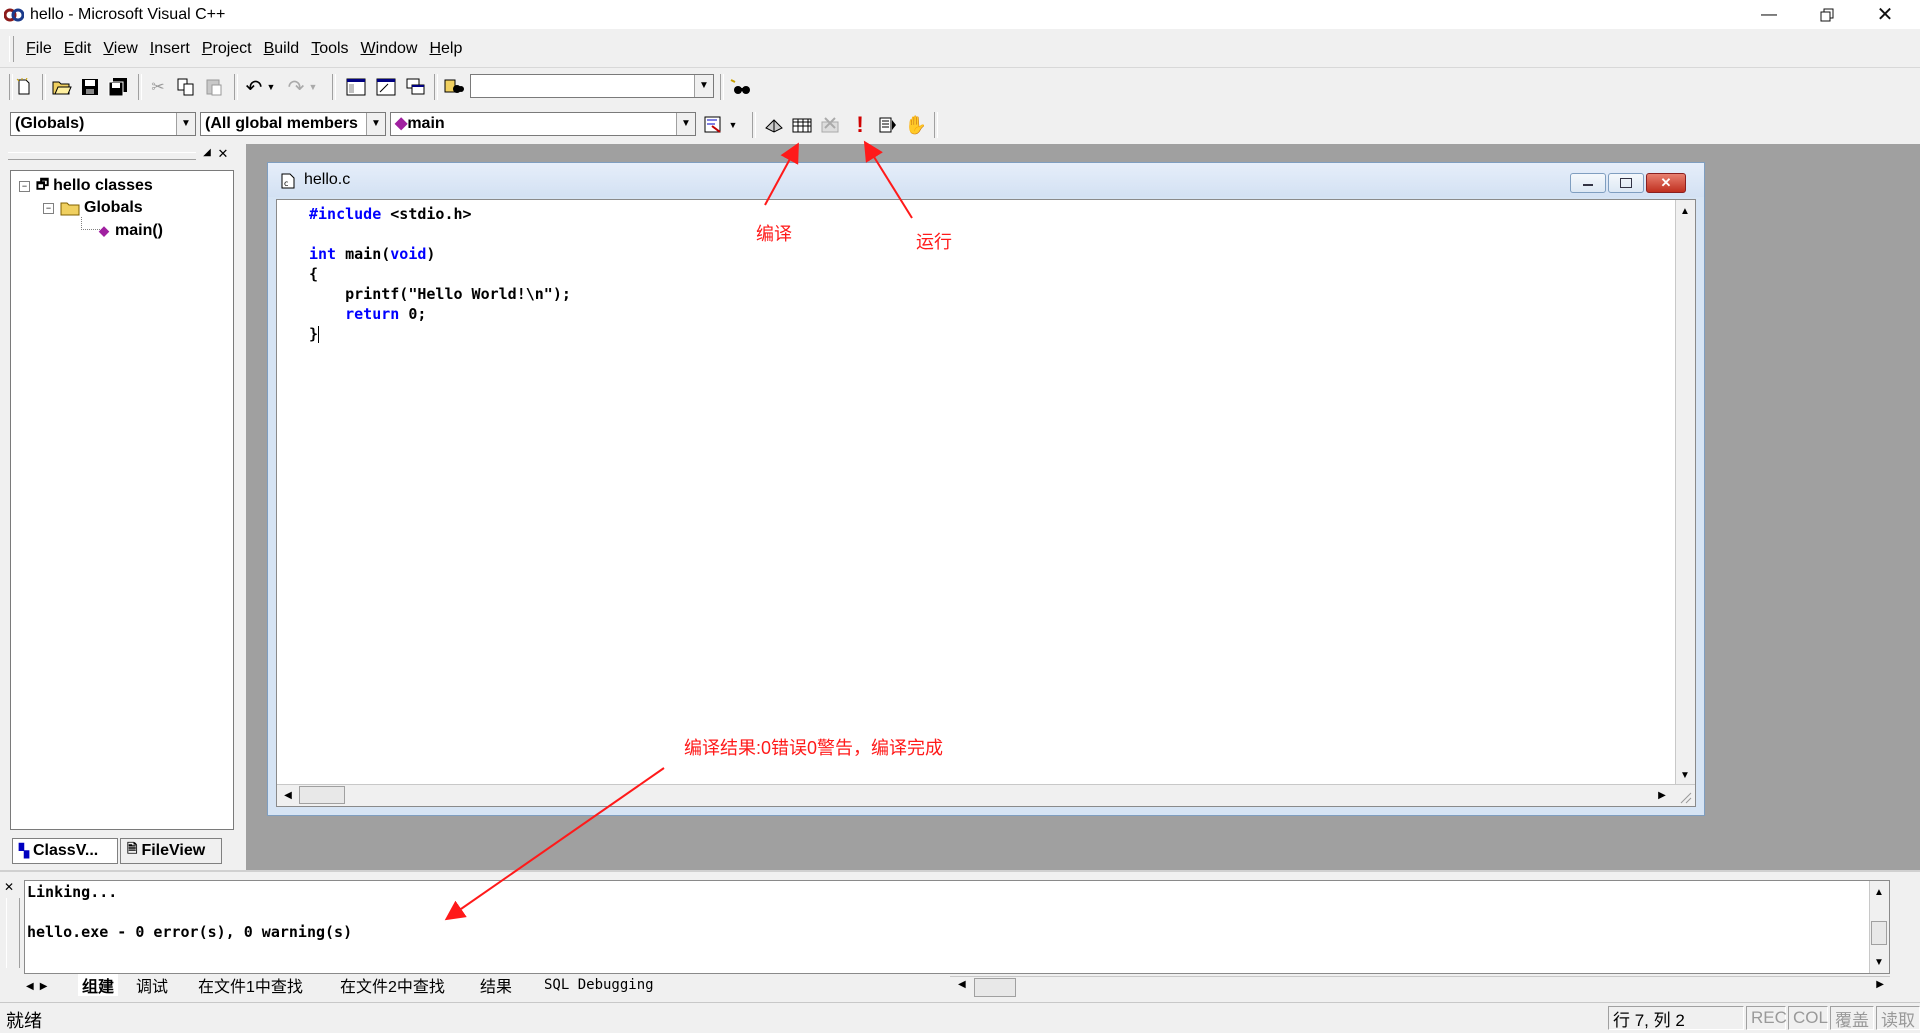  What do you see at coordinates (1662, 795) in the screenshot?
I see `scroll-right-button: ▶` at bounding box center [1662, 795].